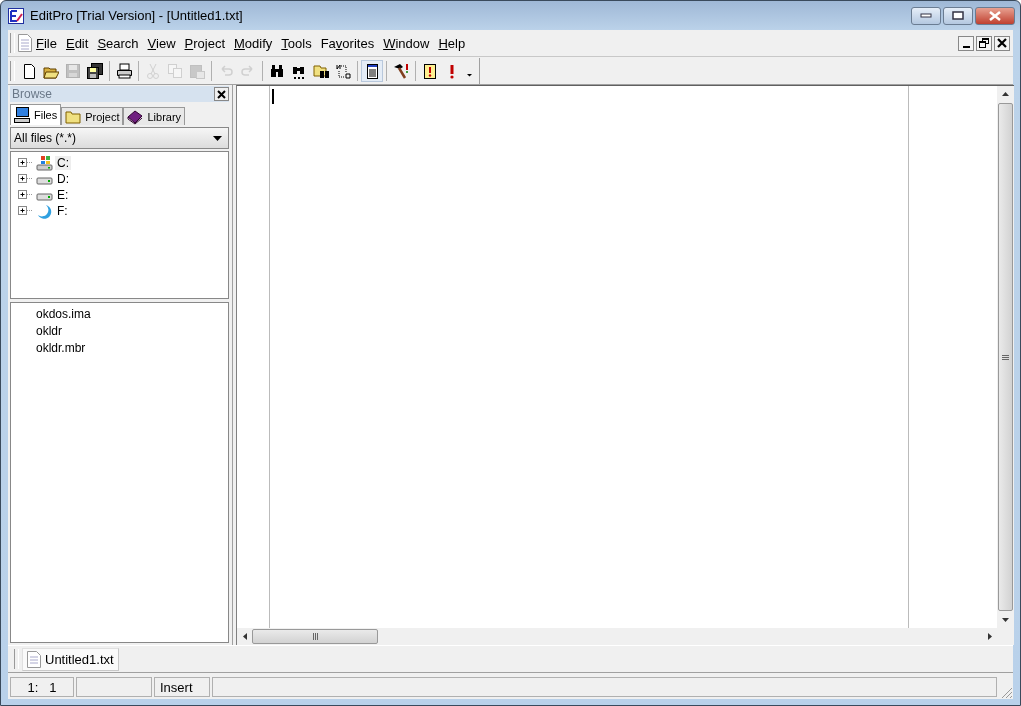 Image resolution: width=1021 pixels, height=706 pixels. I want to click on exclamation-document-icon, so click(430, 70).